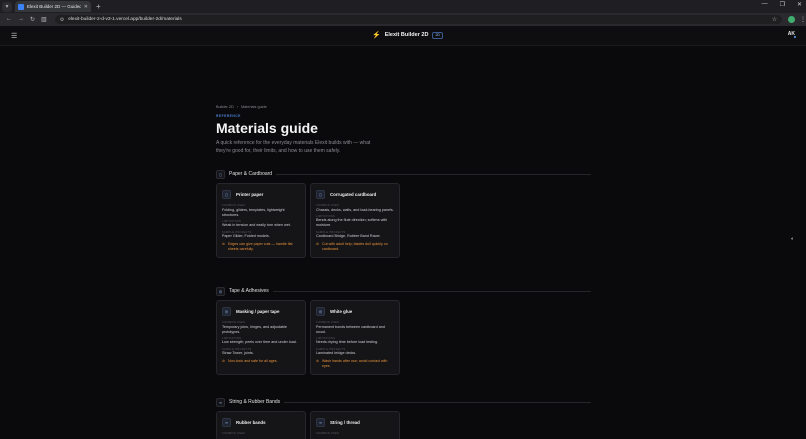 This screenshot has height=439, width=806. What do you see at coordinates (255, 402) in the screenshot?
I see `section-title: String & Rubber Bands` at bounding box center [255, 402].